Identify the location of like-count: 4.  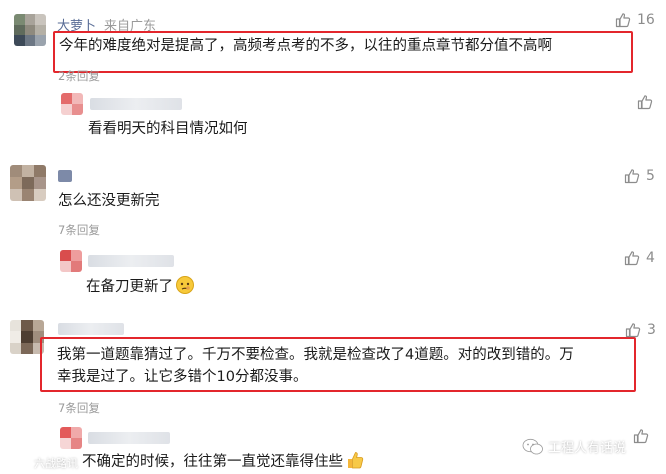
(650, 258).